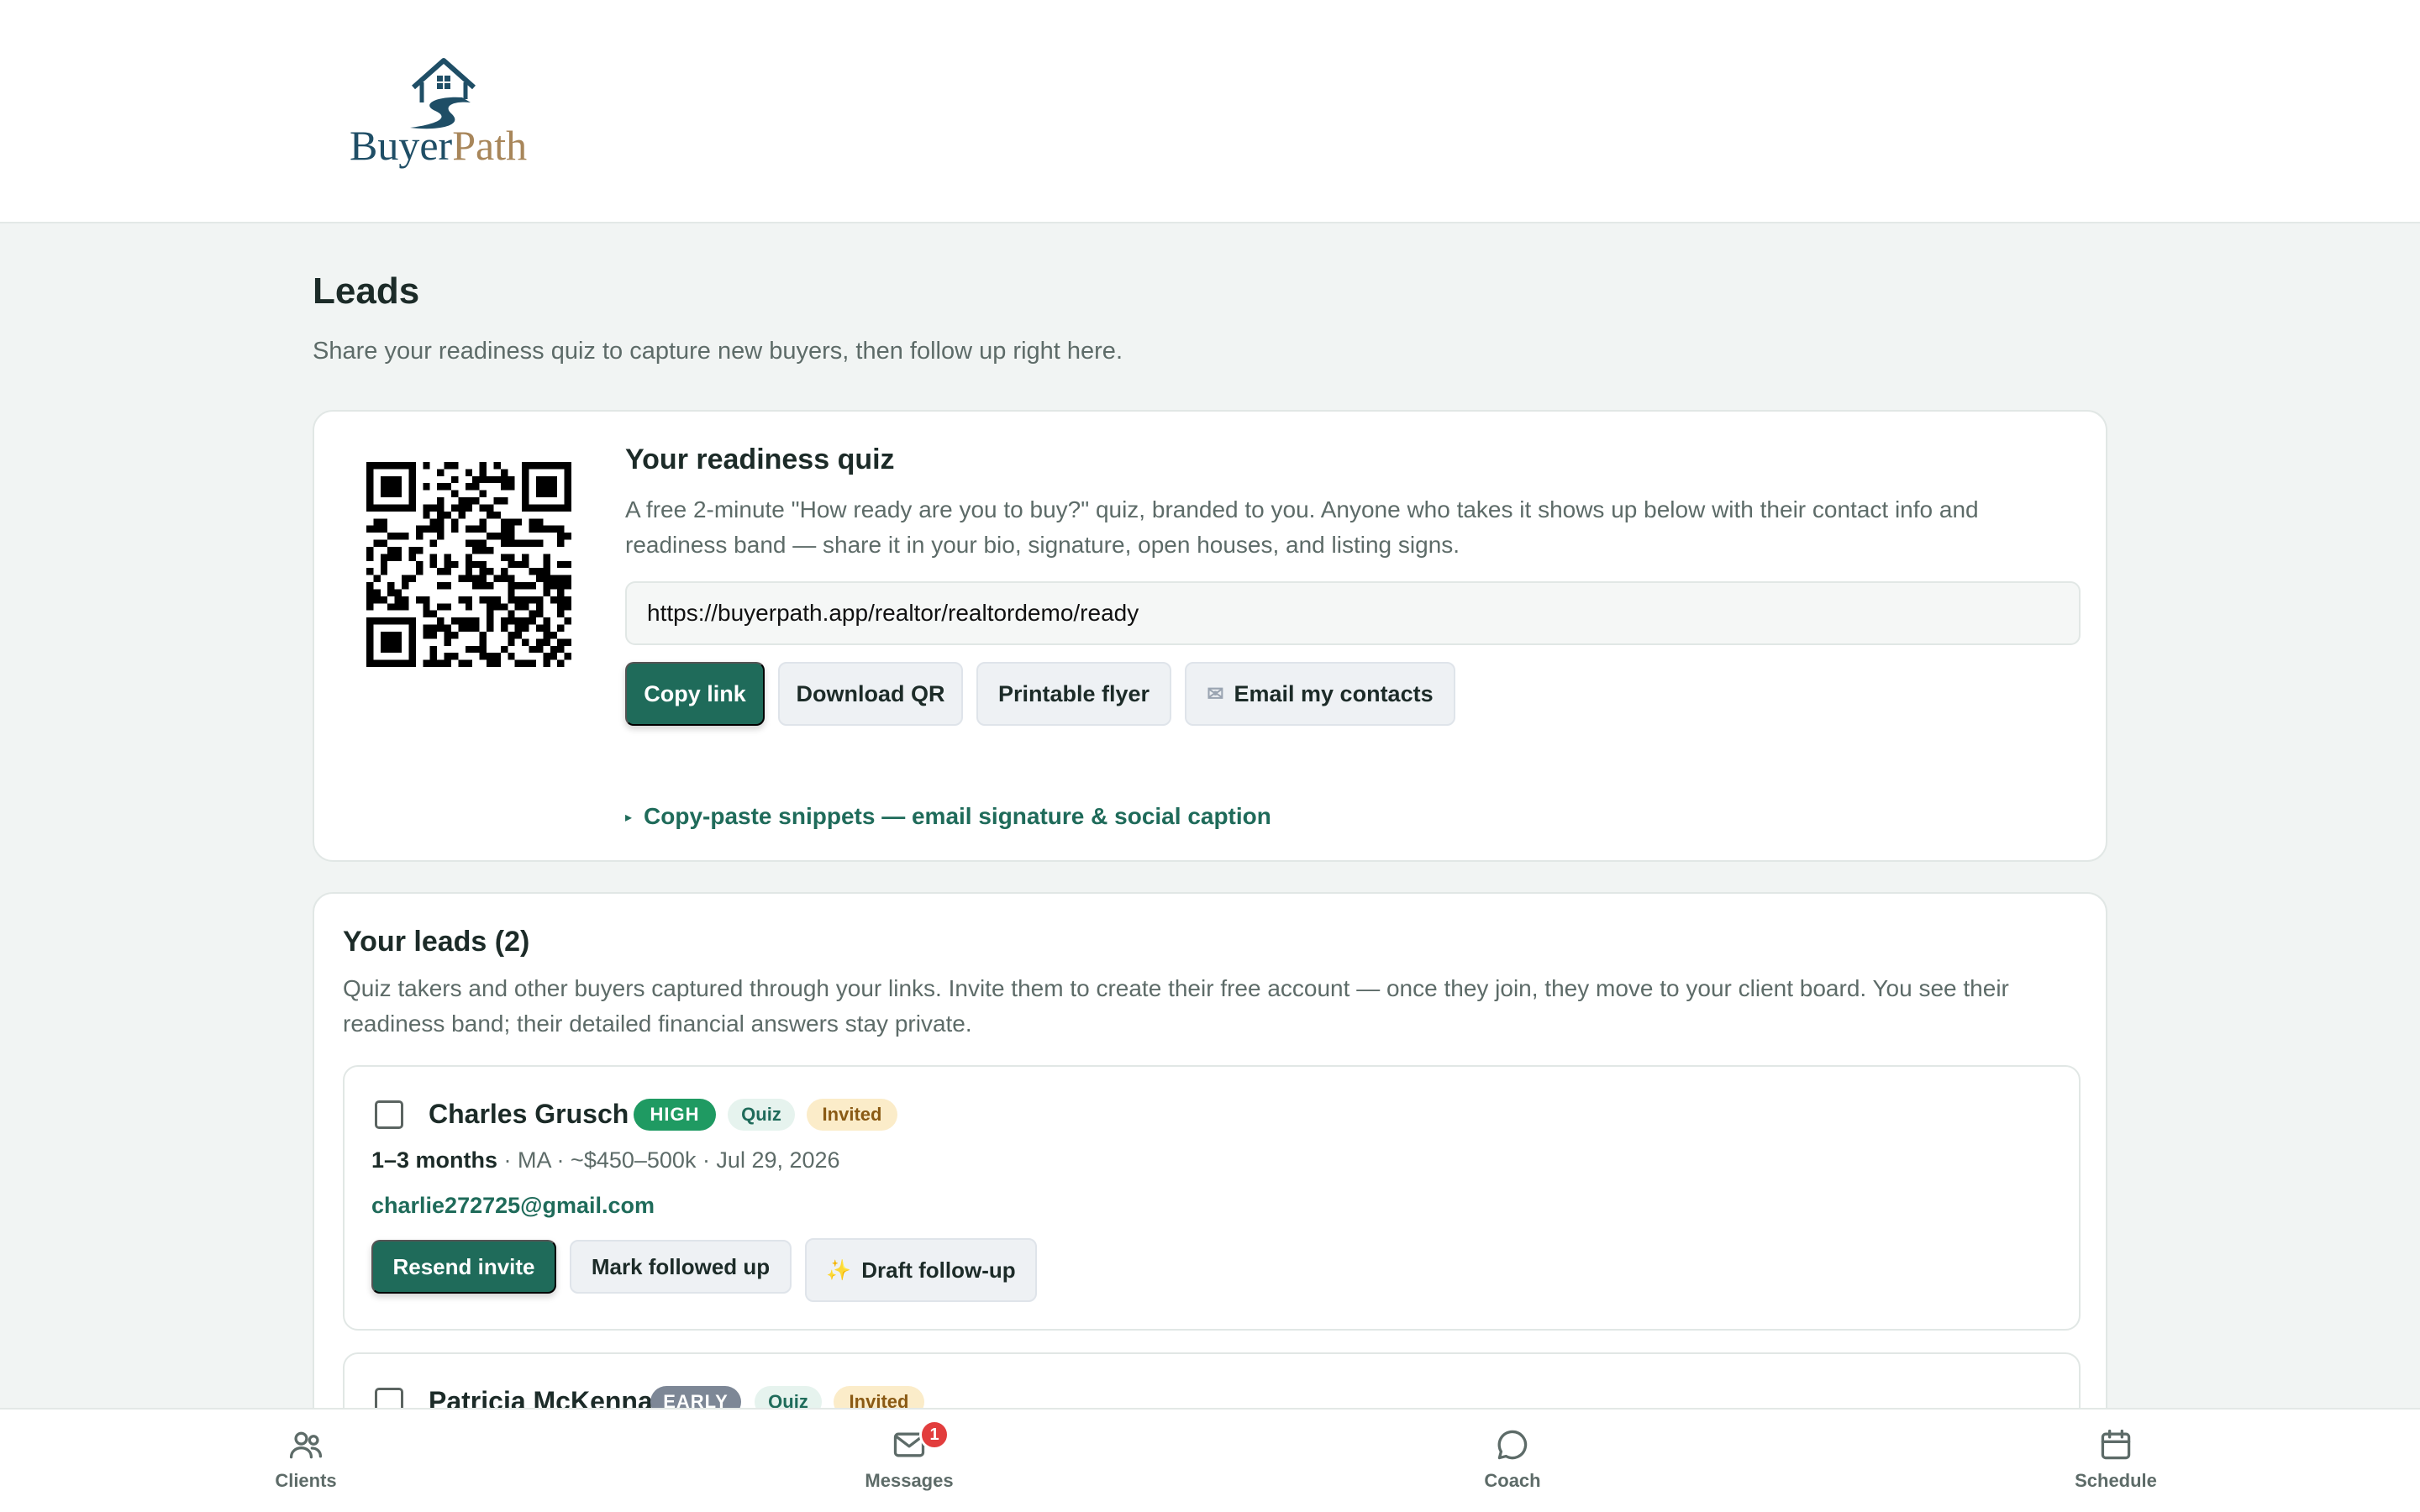 This screenshot has width=2420, height=1512. Describe the element at coordinates (442, 114) in the screenshot. I see `brand-logo: BuyerPath` at that location.